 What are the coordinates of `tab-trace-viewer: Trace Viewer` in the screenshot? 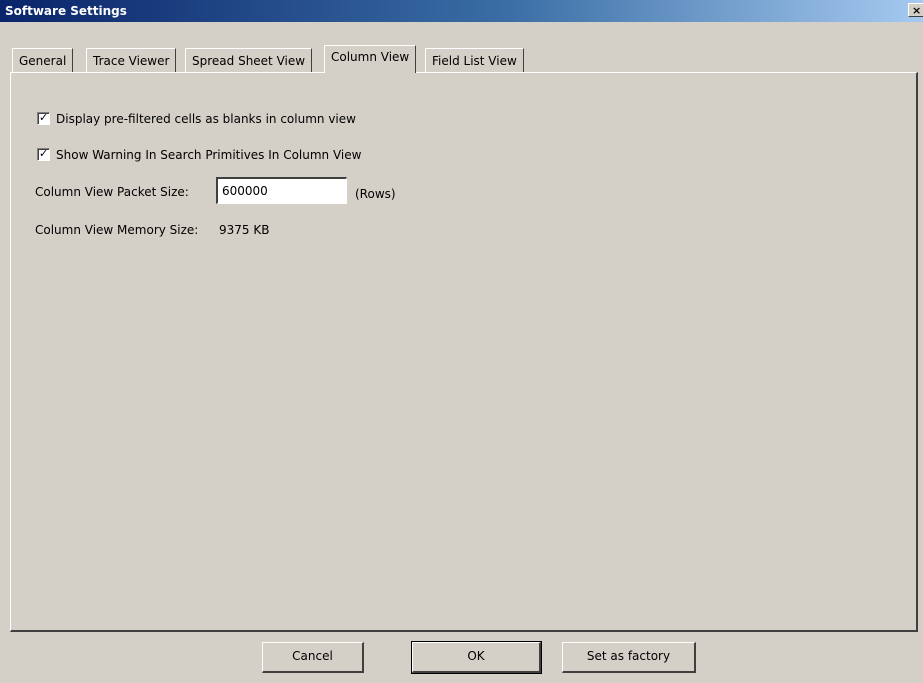 It's located at (131, 60).